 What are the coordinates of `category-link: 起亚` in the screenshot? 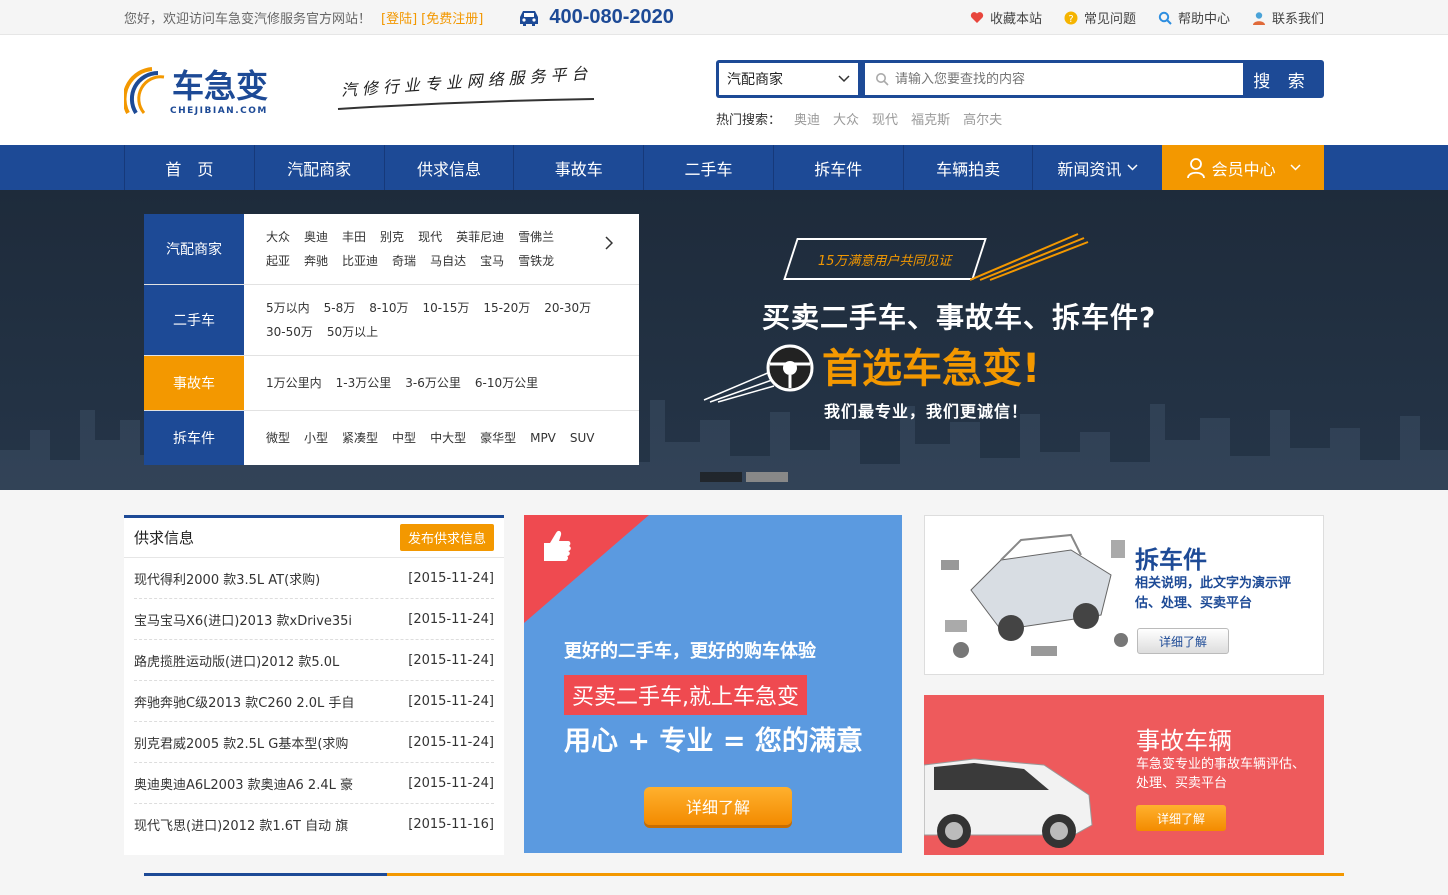 It's located at (278, 261).